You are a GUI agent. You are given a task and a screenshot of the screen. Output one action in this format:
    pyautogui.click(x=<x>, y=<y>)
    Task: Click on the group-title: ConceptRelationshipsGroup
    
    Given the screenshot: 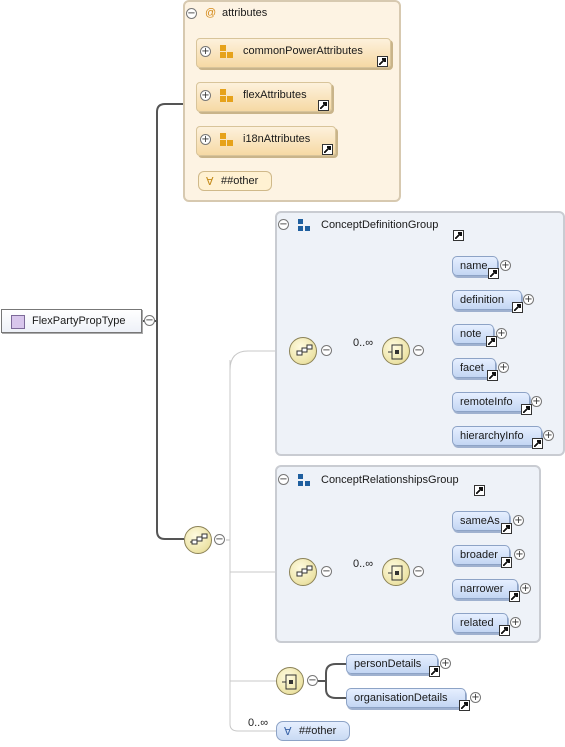 What is the action you would take?
    pyautogui.click(x=390, y=480)
    